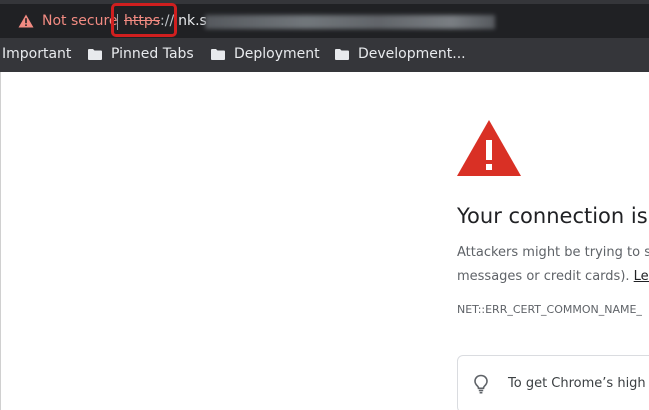  I want to click on redacted-url-region, so click(350, 22).